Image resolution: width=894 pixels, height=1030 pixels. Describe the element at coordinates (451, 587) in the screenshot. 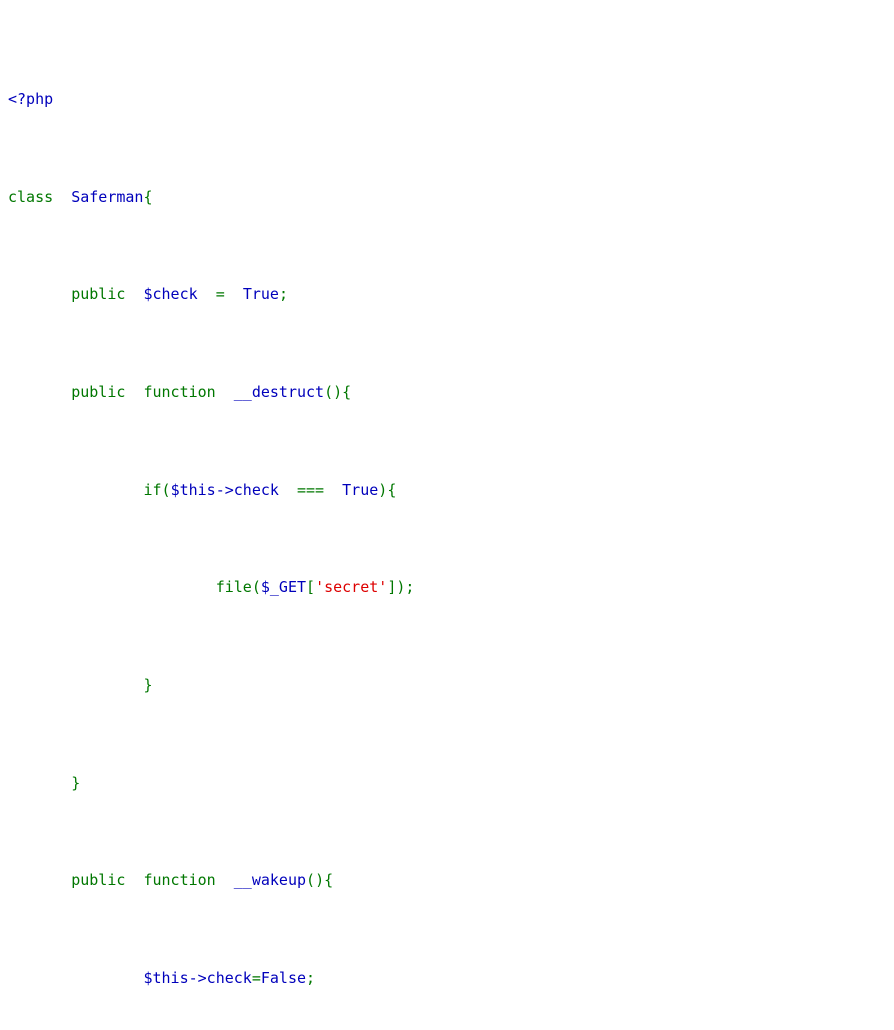

I see `code-line-6: file($_GET['secret']);` at that location.